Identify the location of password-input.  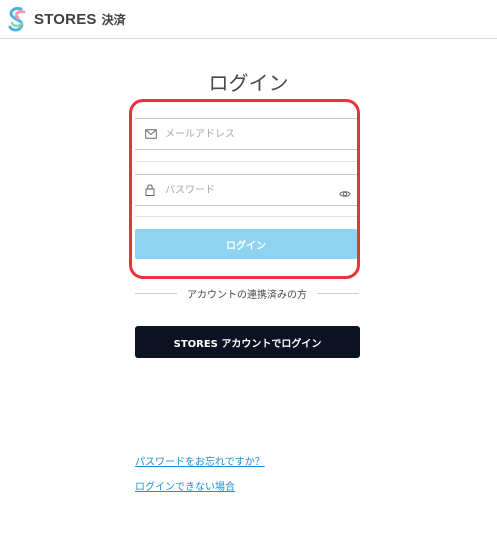
(240, 190).